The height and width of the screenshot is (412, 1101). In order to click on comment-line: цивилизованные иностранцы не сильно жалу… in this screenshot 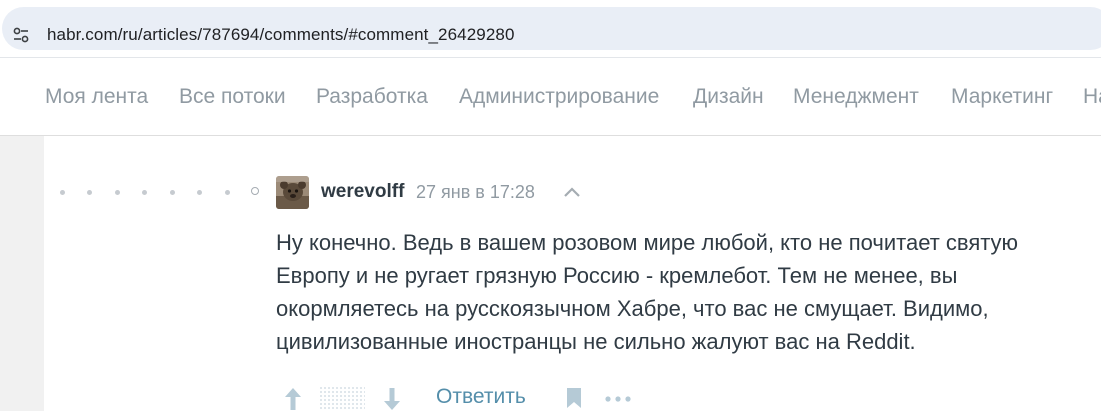, I will do `click(596, 341)`.